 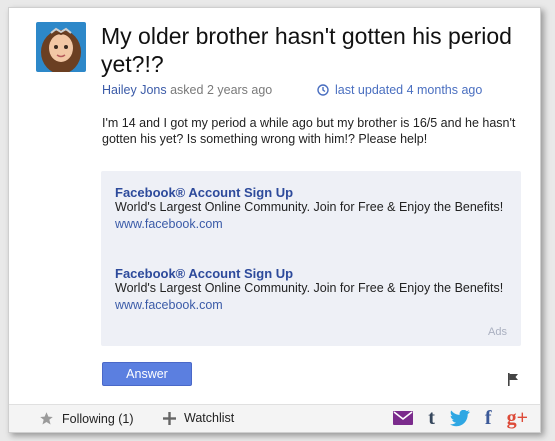 I want to click on social-share: t f g+, so click(x=460, y=418).